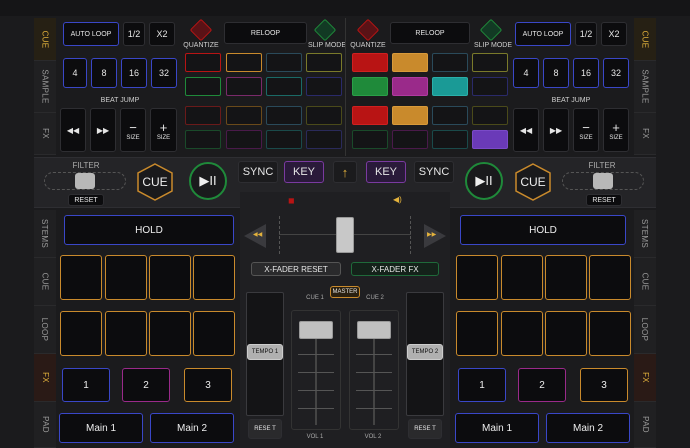 This screenshot has height=448, width=690. I want to click on sync-button-left: SYNC, so click(258, 172).